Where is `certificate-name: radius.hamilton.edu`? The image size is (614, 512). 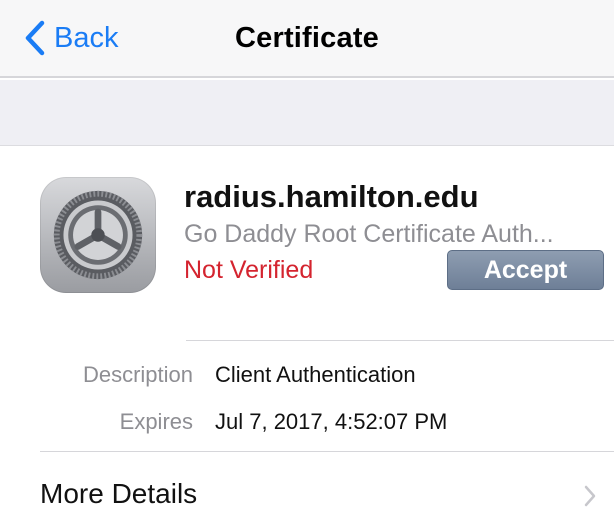
certificate-name: radius.hamilton.edu is located at coordinates (331, 196).